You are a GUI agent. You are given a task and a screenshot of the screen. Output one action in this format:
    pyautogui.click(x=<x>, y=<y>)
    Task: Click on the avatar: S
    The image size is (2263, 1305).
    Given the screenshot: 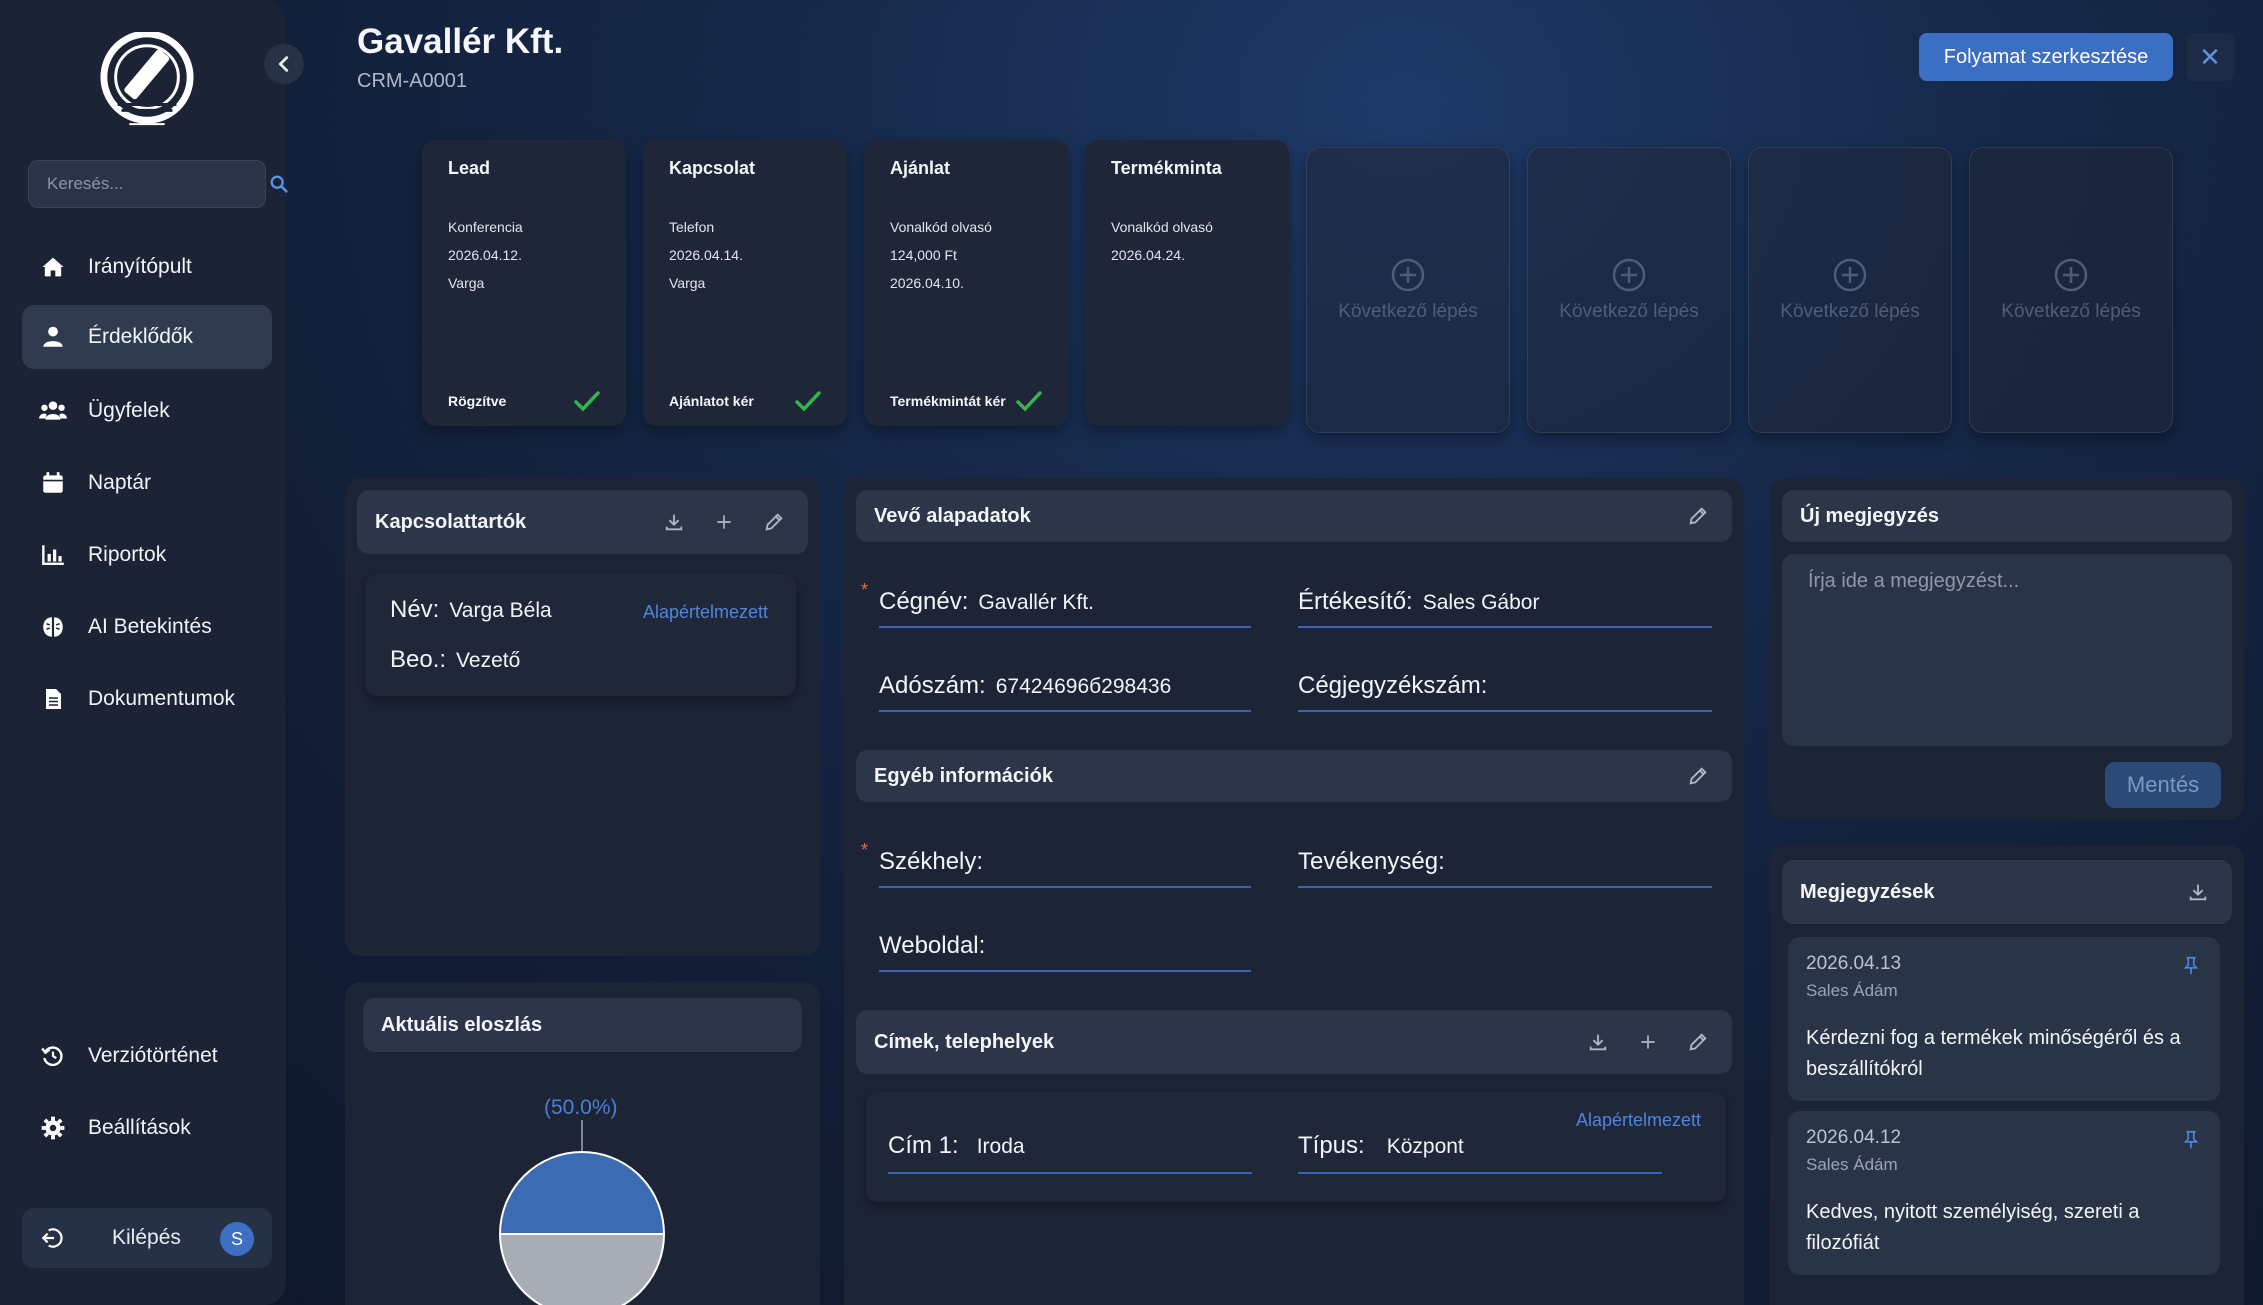 What is the action you would take?
    pyautogui.click(x=237, y=1239)
    